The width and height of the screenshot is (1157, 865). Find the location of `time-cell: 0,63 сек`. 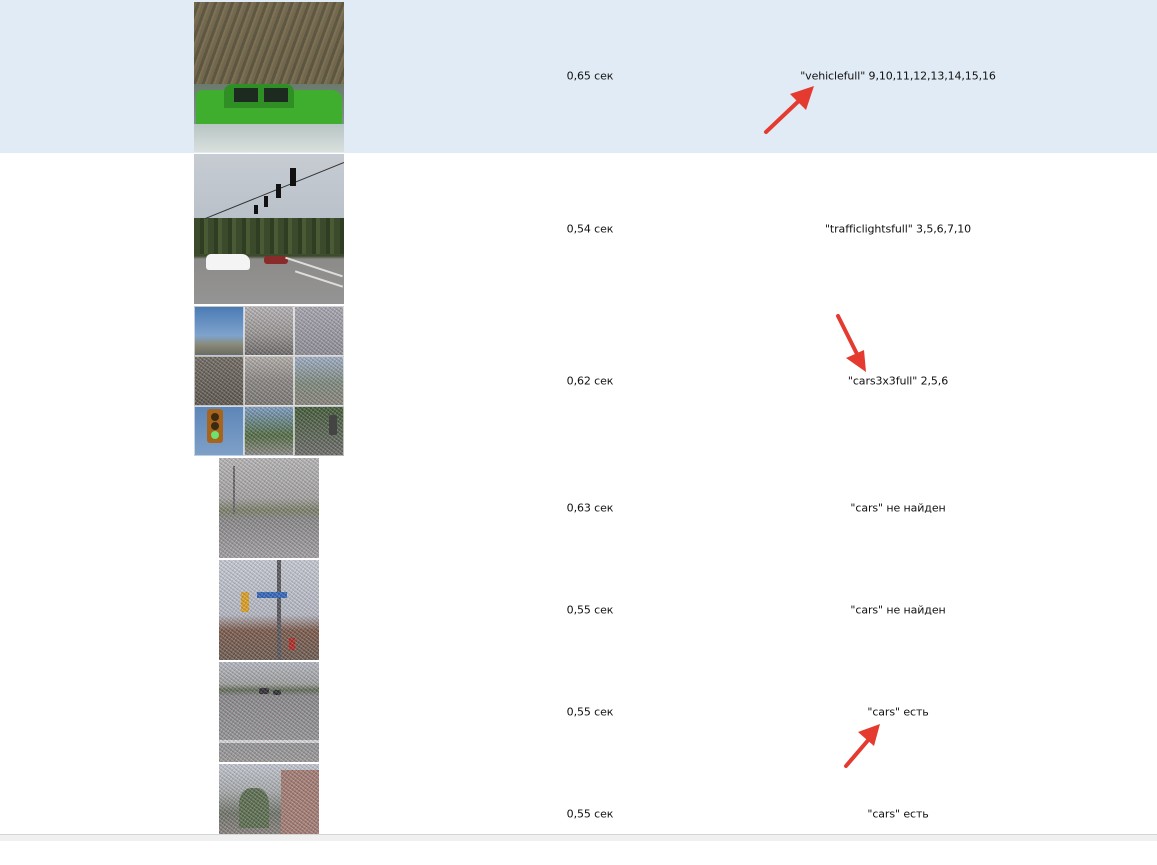

time-cell: 0,63 сек is located at coordinates (590, 508).